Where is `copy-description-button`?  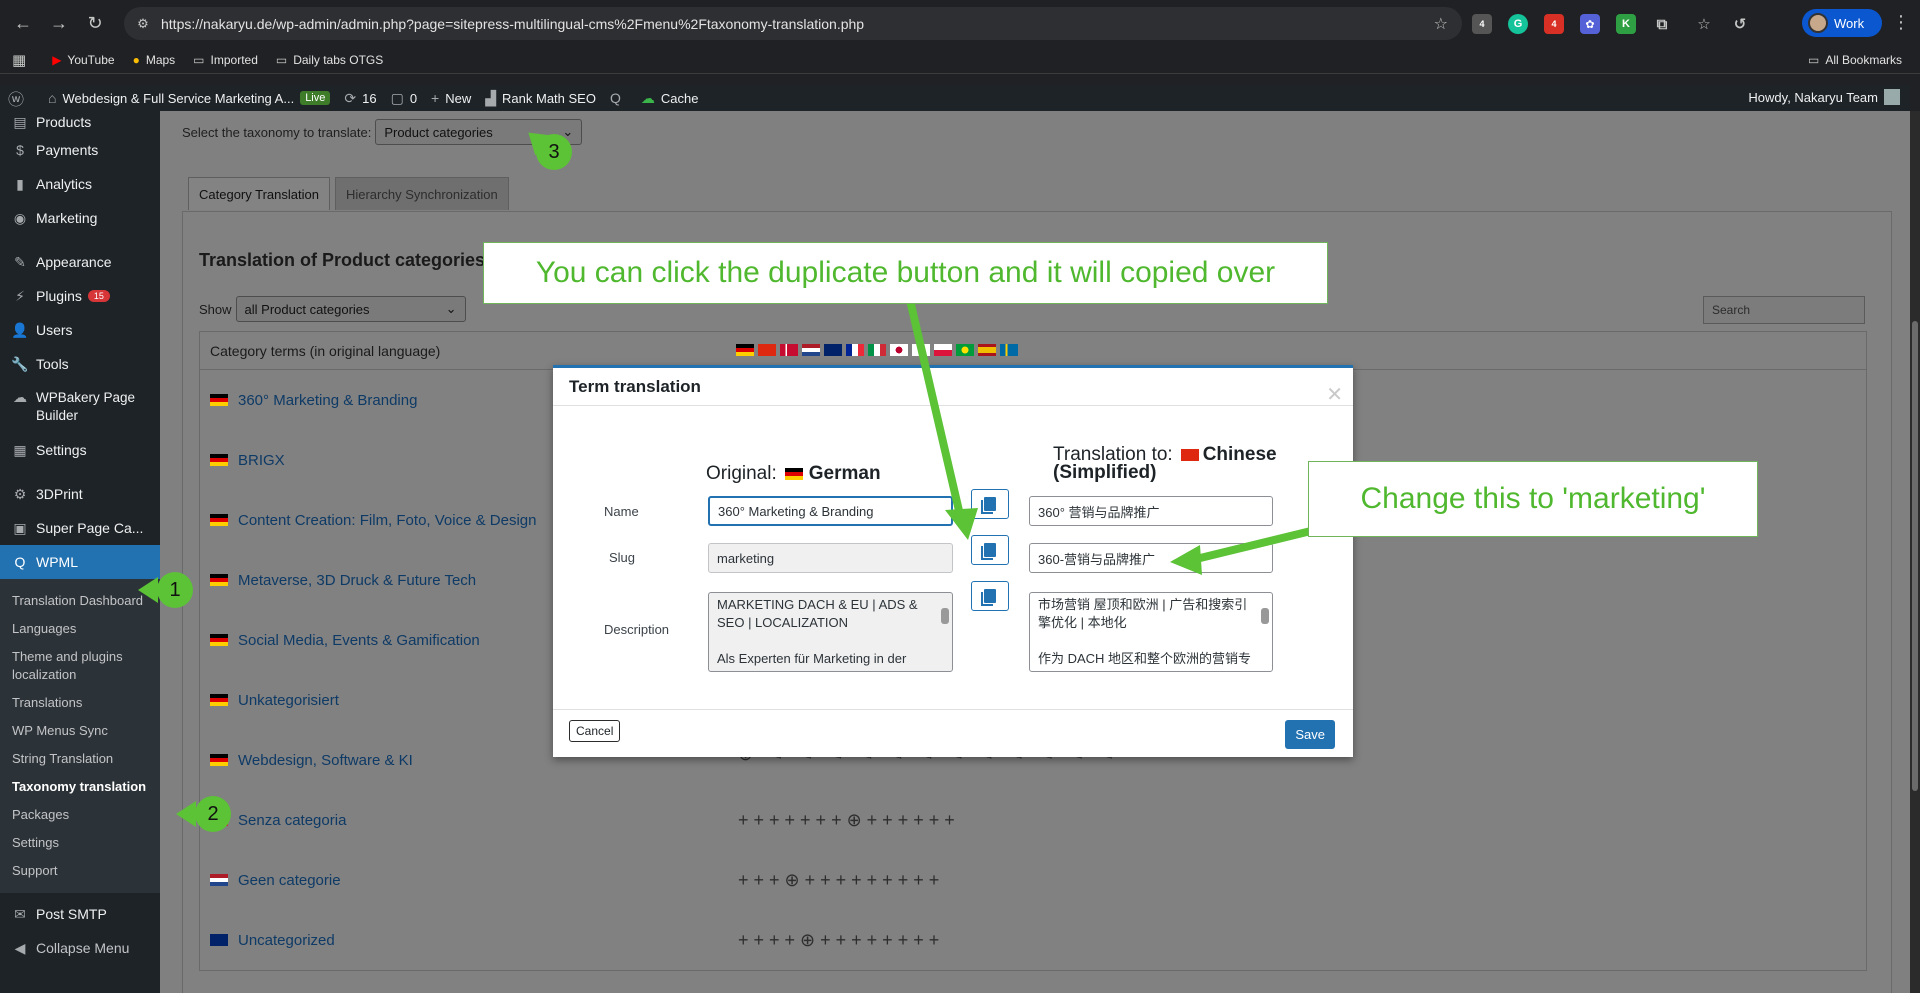
copy-description-button is located at coordinates (990, 596).